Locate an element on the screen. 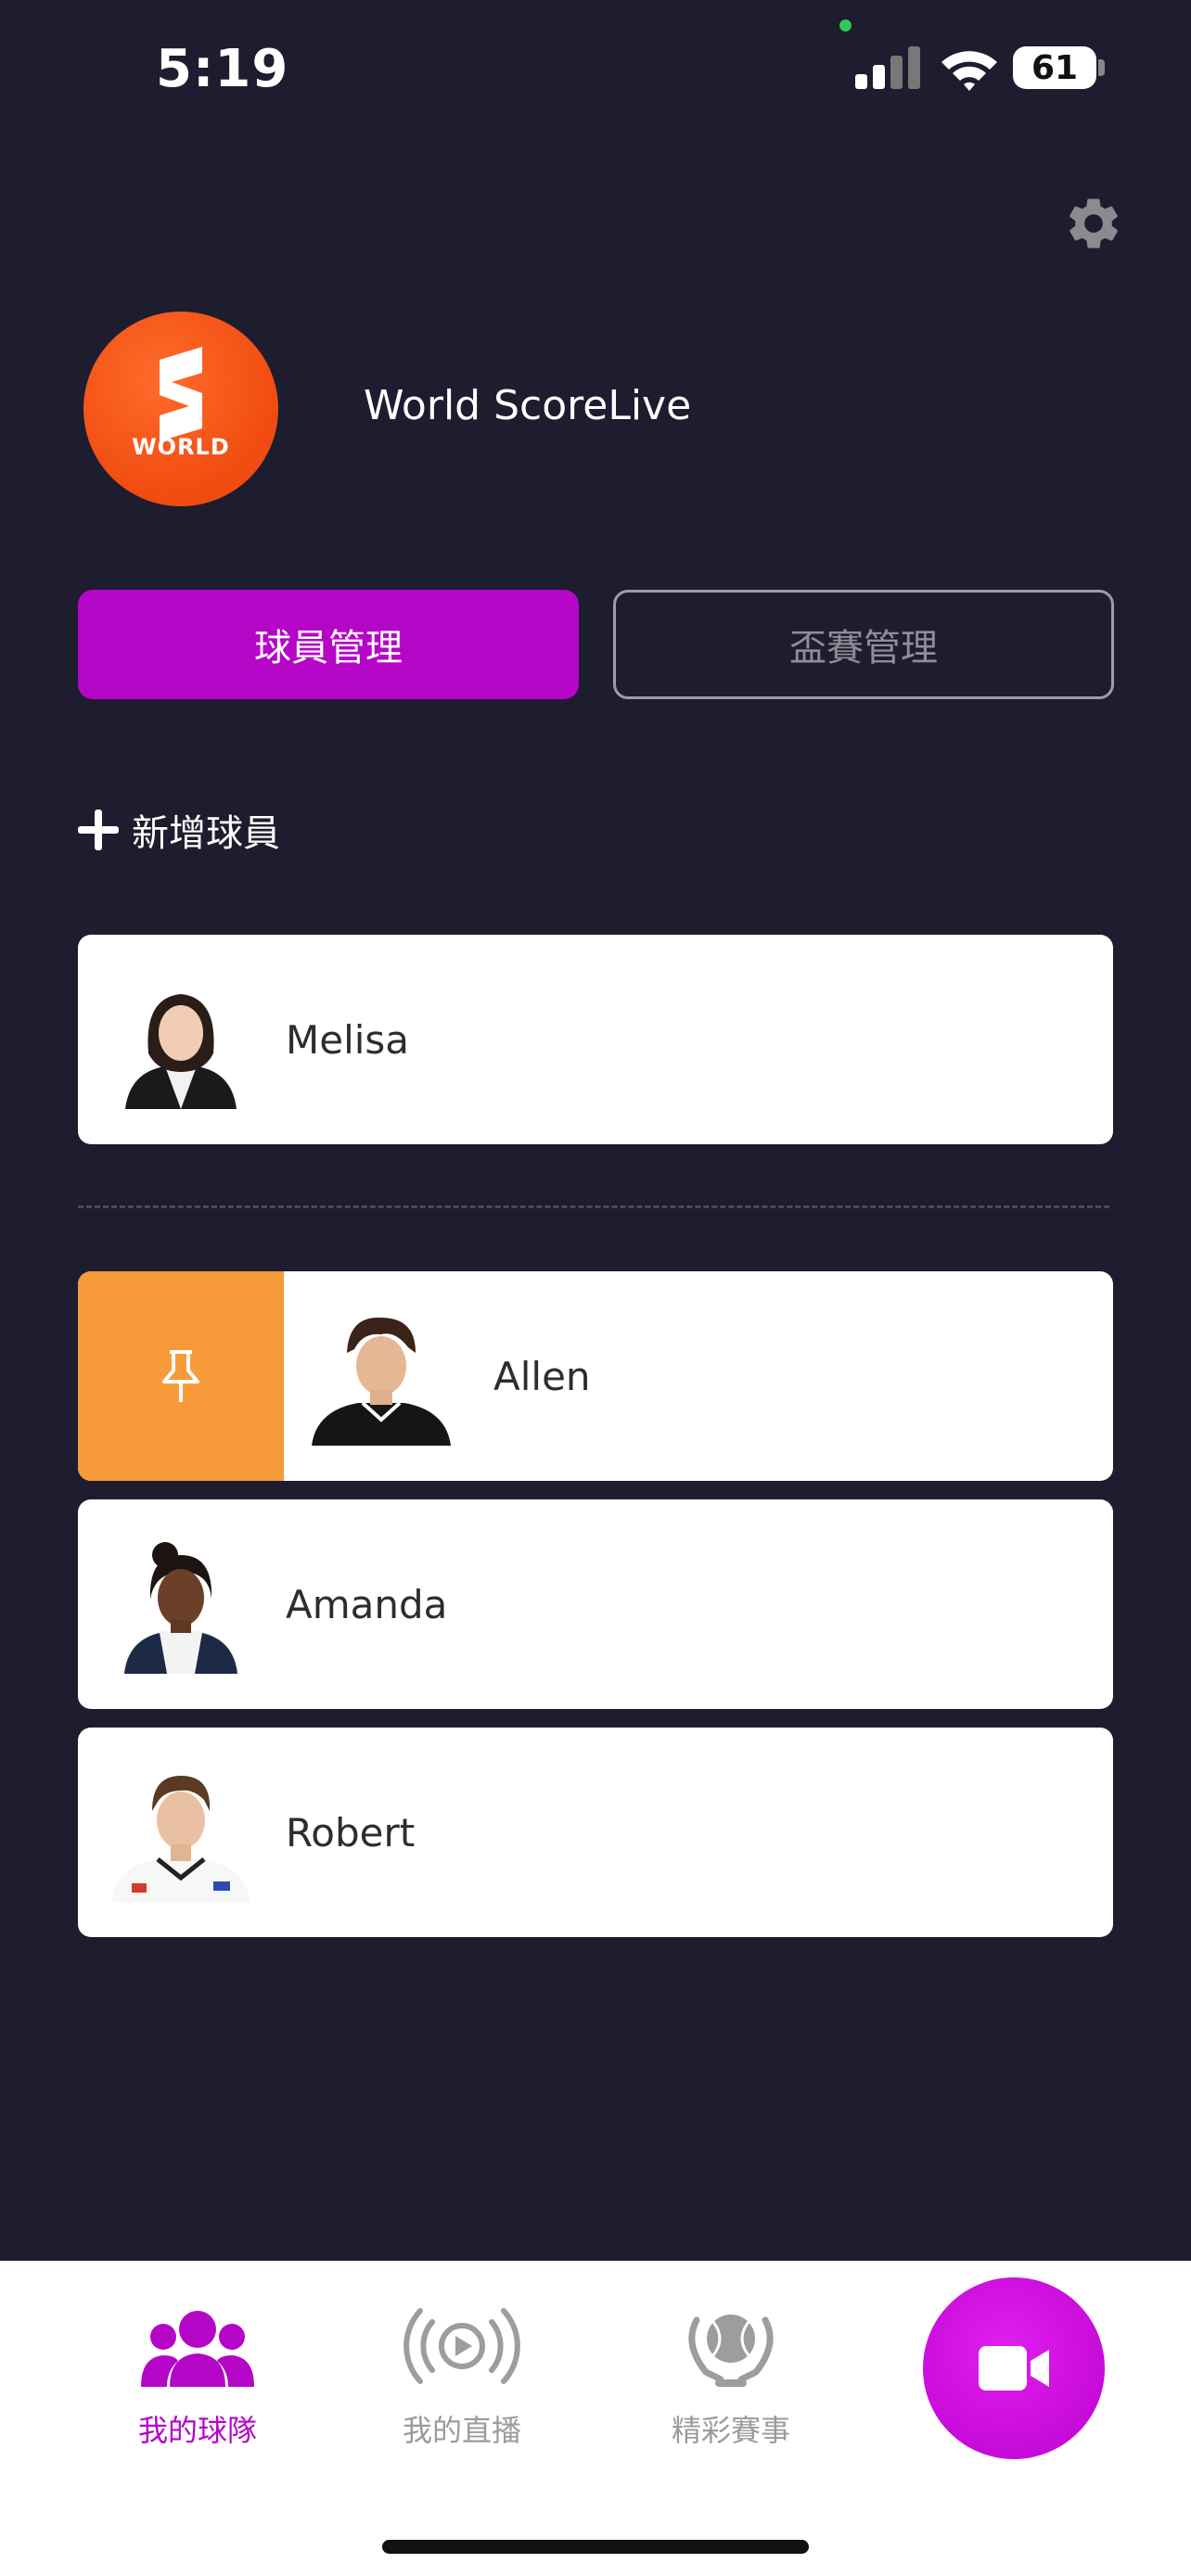  nav-label: 我的直播 is located at coordinates (462, 2431).